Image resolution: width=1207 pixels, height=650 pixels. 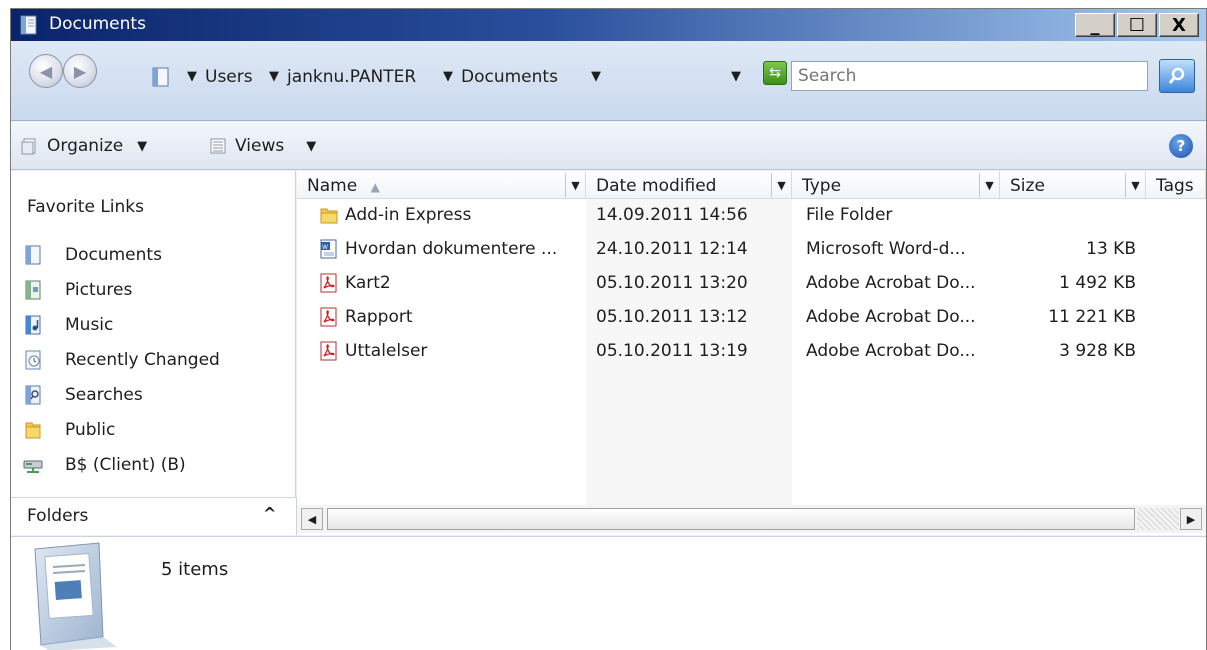 What do you see at coordinates (121, 254) in the screenshot?
I see `sidebar-item-documents: Documents` at bounding box center [121, 254].